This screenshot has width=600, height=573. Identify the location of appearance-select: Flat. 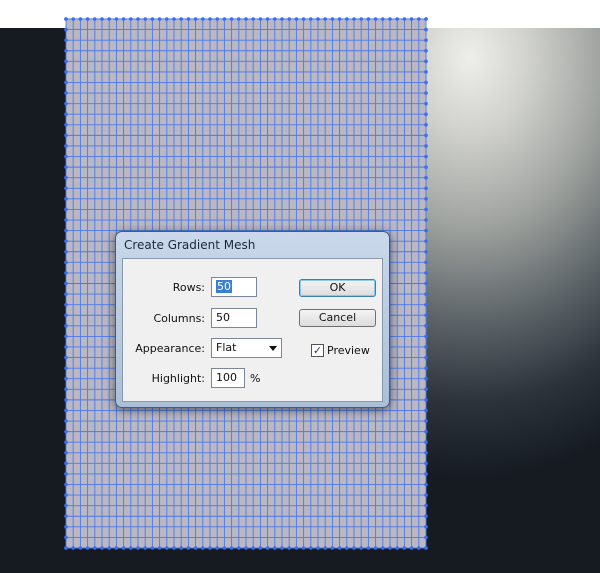
(246, 348).